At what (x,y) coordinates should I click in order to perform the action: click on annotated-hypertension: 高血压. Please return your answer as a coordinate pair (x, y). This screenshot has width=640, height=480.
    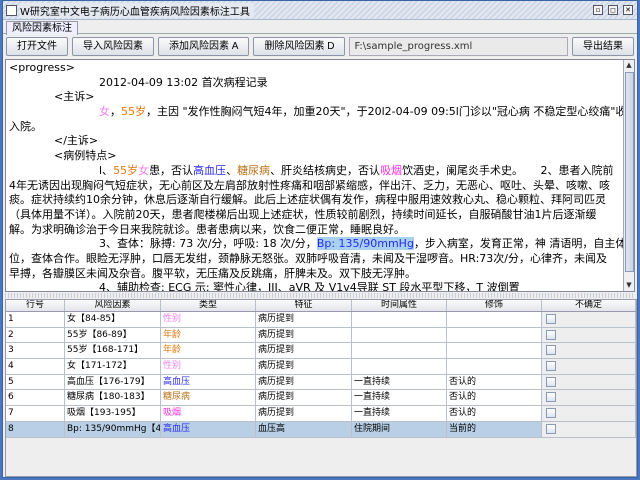
    Looking at the image, I should click on (209, 170).